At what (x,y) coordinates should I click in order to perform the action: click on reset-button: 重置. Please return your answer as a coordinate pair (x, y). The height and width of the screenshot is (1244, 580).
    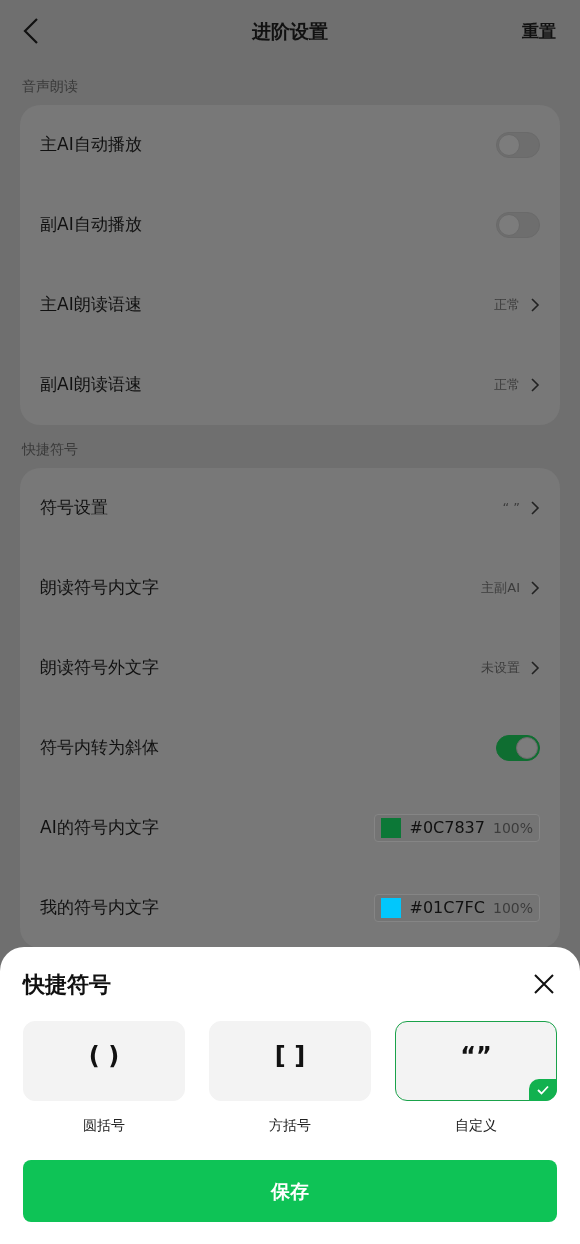
    Looking at the image, I should click on (539, 32).